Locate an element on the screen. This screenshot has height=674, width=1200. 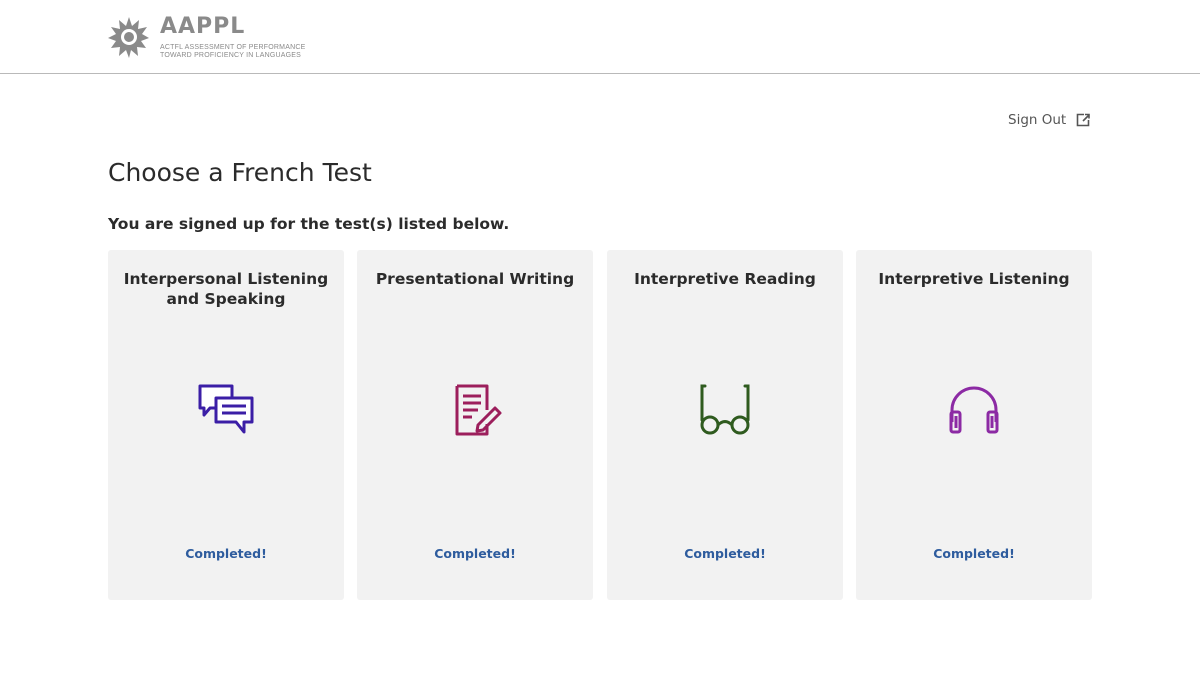
chat-bubbles-icon is located at coordinates (226, 409).